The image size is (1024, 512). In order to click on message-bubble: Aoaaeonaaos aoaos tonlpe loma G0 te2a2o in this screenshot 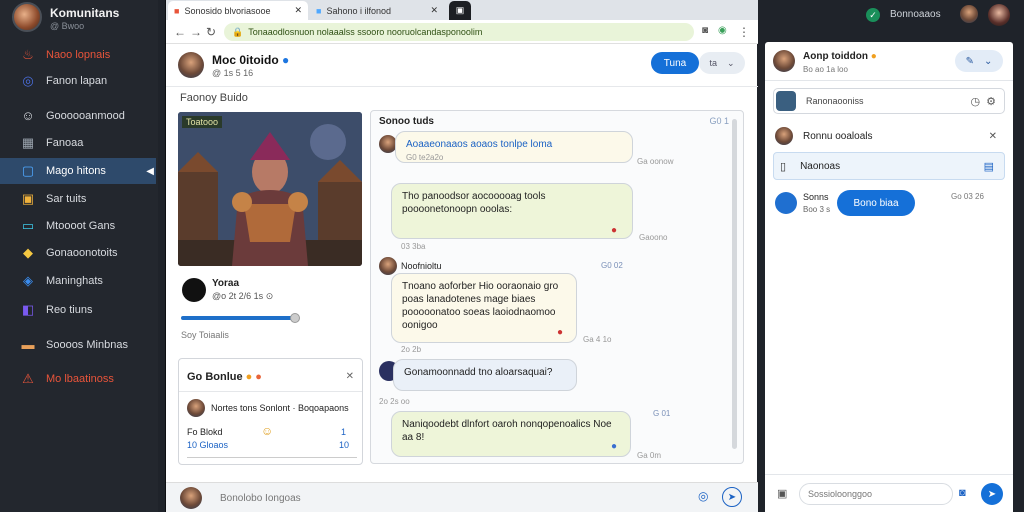, I will do `click(514, 147)`.